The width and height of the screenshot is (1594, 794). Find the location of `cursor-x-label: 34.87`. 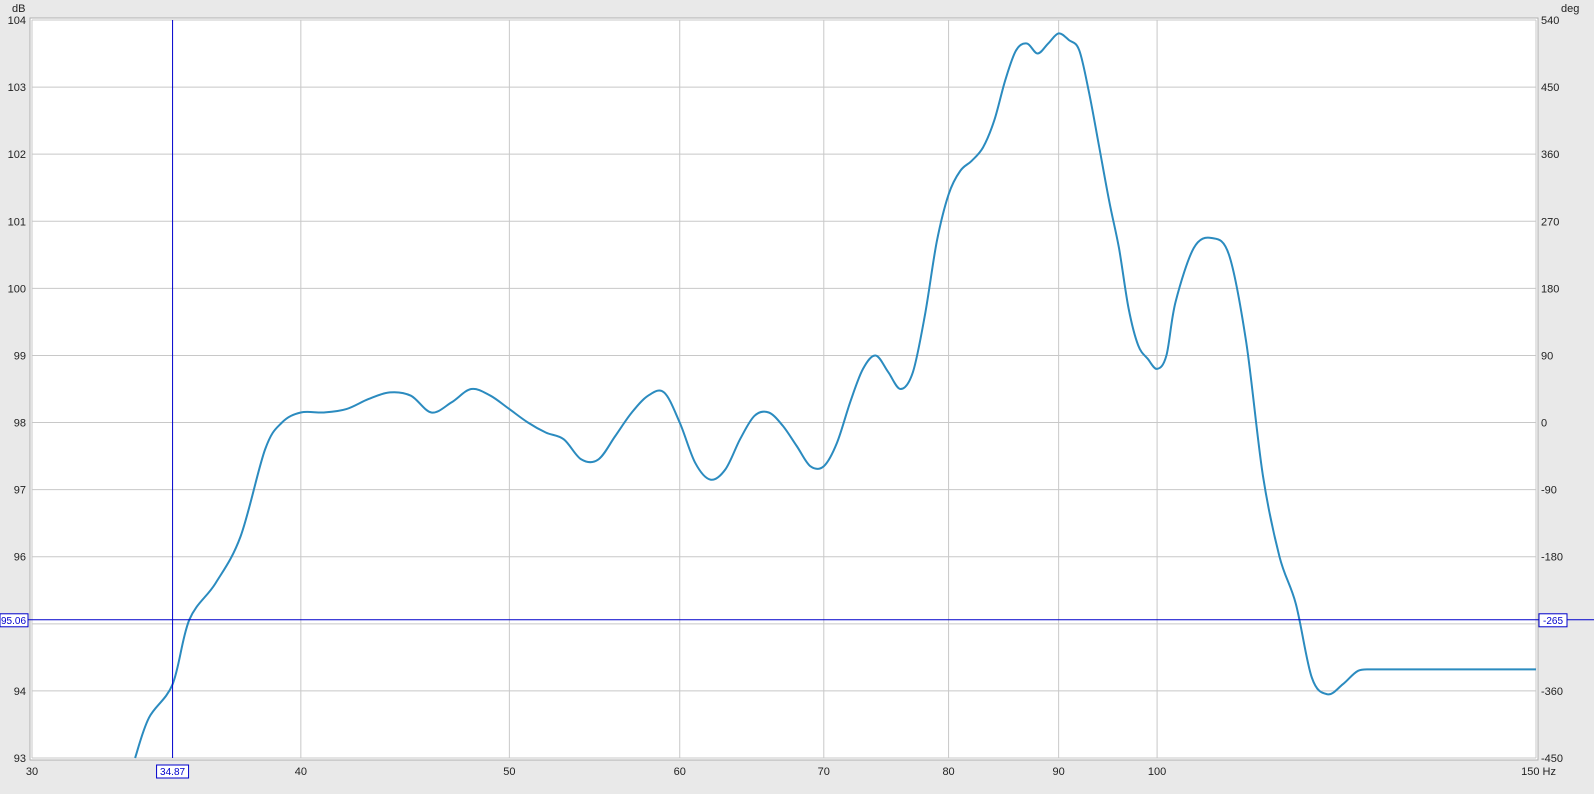

cursor-x-label: 34.87 is located at coordinates (172, 772).